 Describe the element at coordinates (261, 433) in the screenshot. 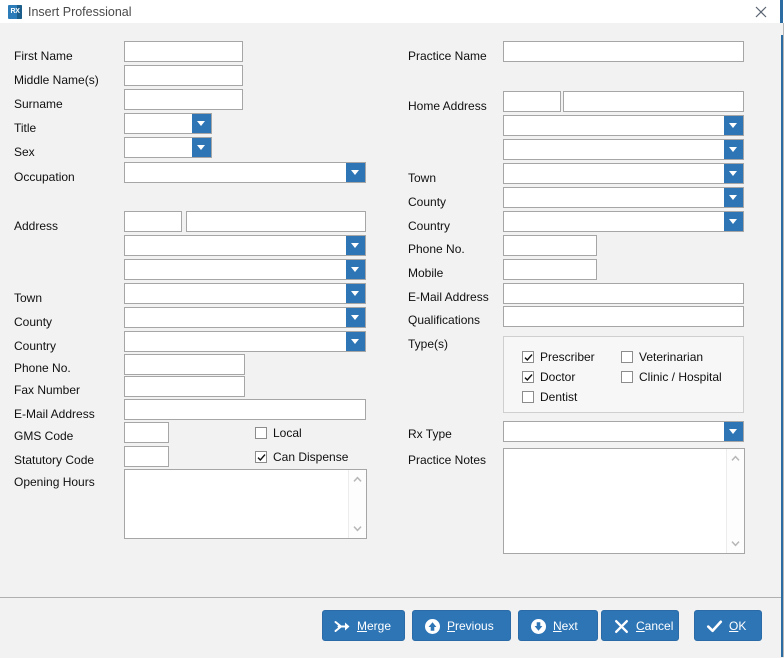

I see `local-checkbox-box` at that location.